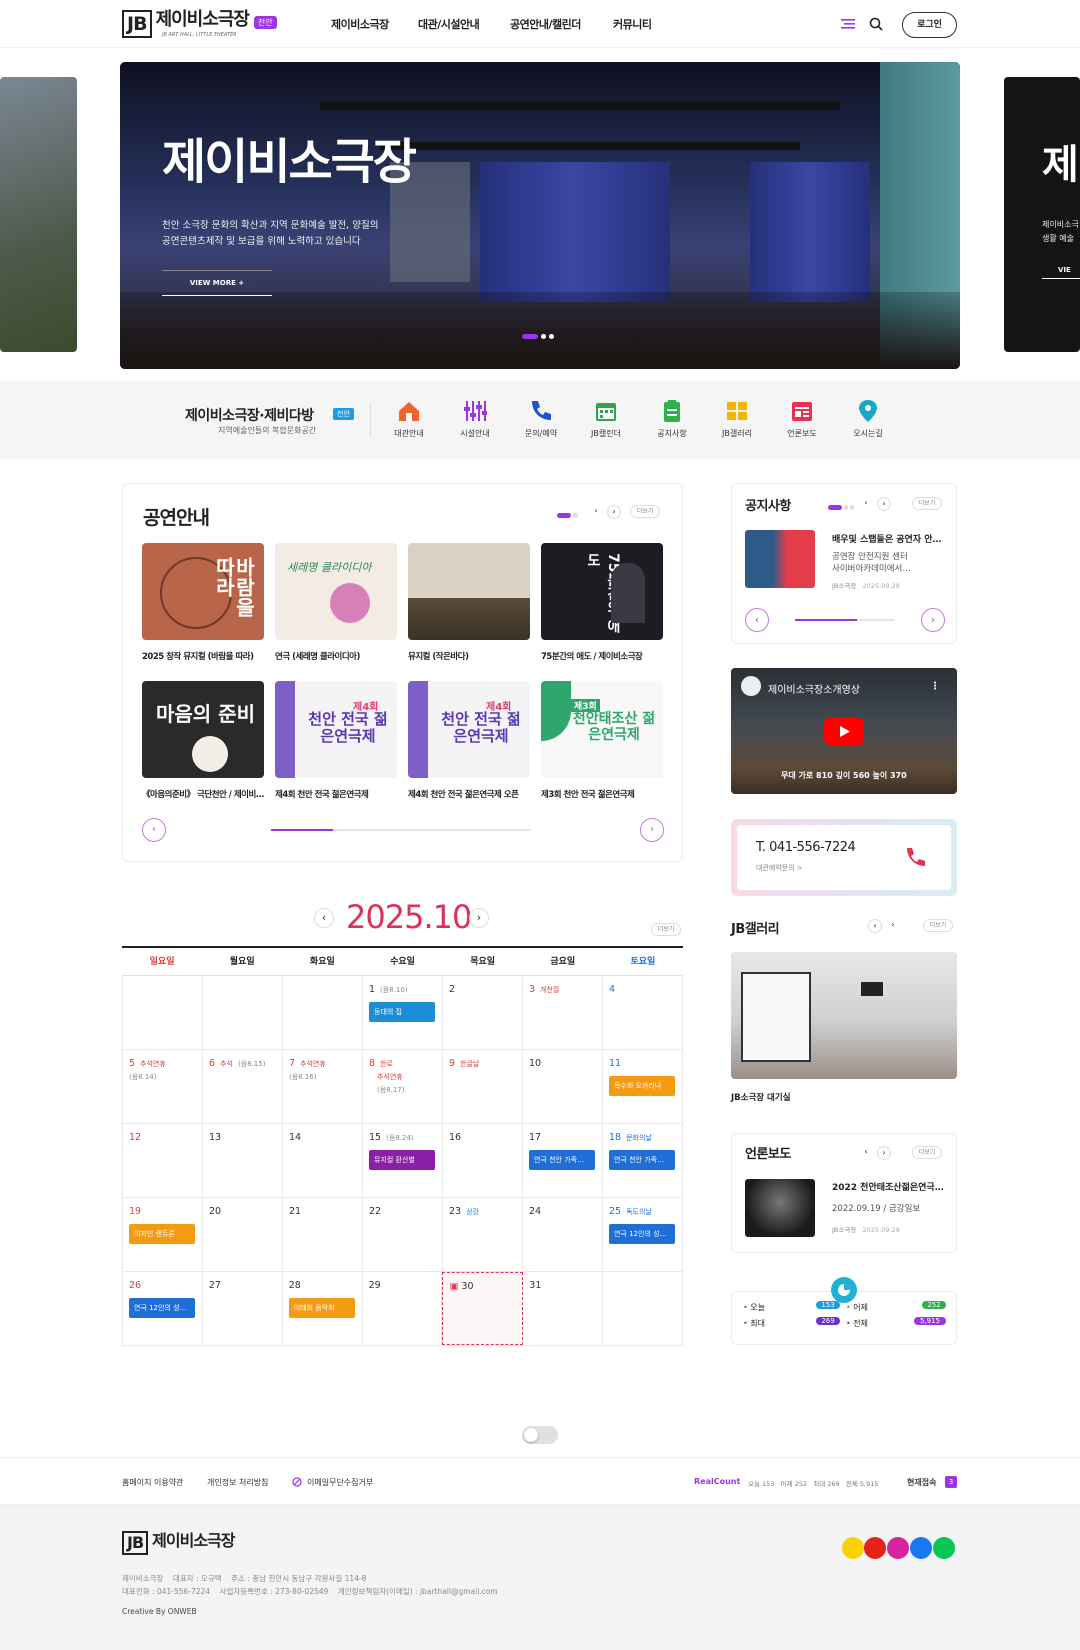 This screenshot has width=1080, height=1650. What do you see at coordinates (666, 929) in the screenshot?
I see `calendar-more-button: 더보기` at bounding box center [666, 929].